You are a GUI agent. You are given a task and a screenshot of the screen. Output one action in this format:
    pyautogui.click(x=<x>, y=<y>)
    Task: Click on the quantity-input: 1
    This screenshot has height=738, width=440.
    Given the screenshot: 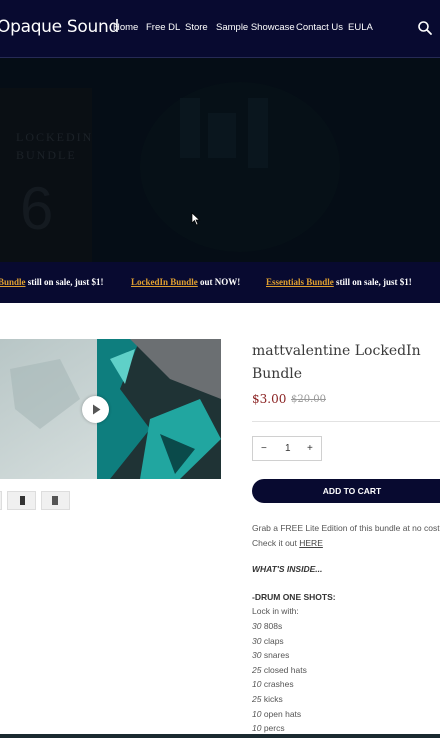 What is the action you would take?
    pyautogui.click(x=288, y=448)
    